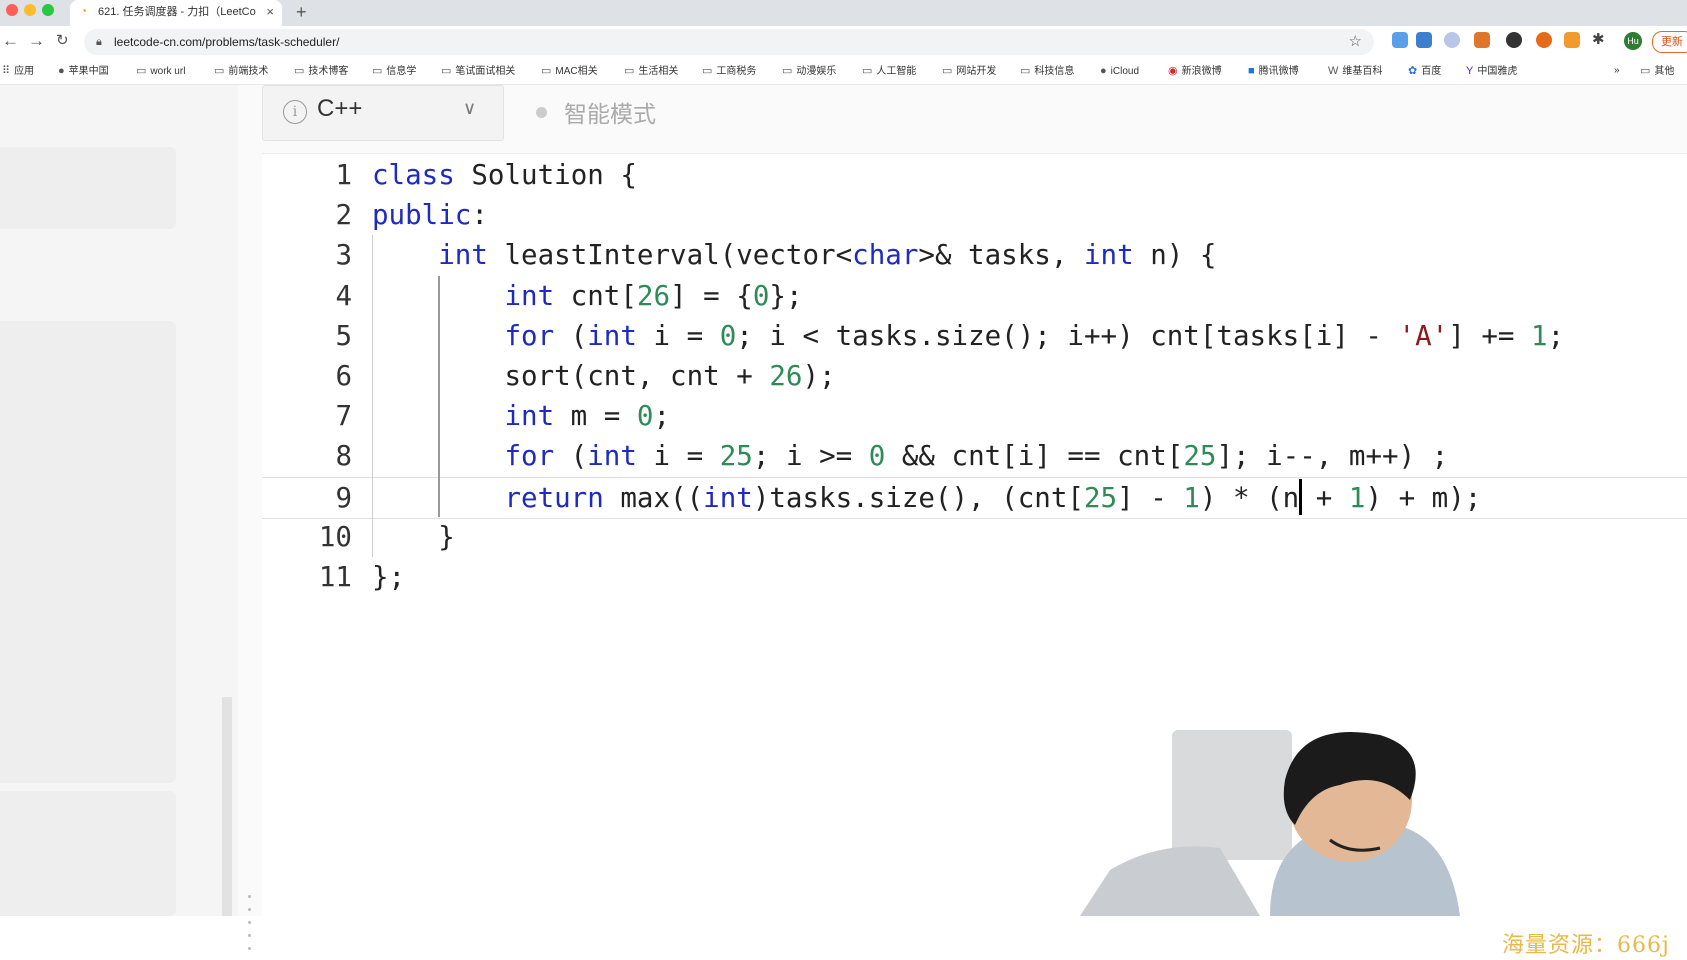 The image size is (1687, 960). Describe the element at coordinates (974, 175) in the screenshot. I see `code-line: 1 class Solution {` at that location.